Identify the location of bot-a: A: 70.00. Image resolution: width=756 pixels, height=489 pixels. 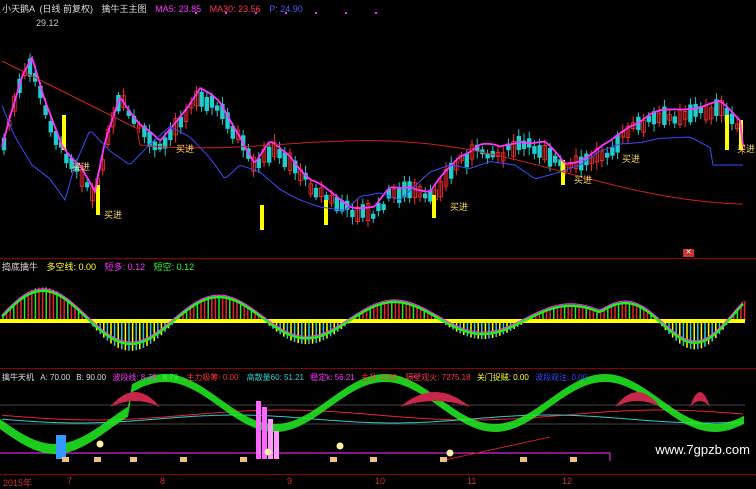
(55, 377).